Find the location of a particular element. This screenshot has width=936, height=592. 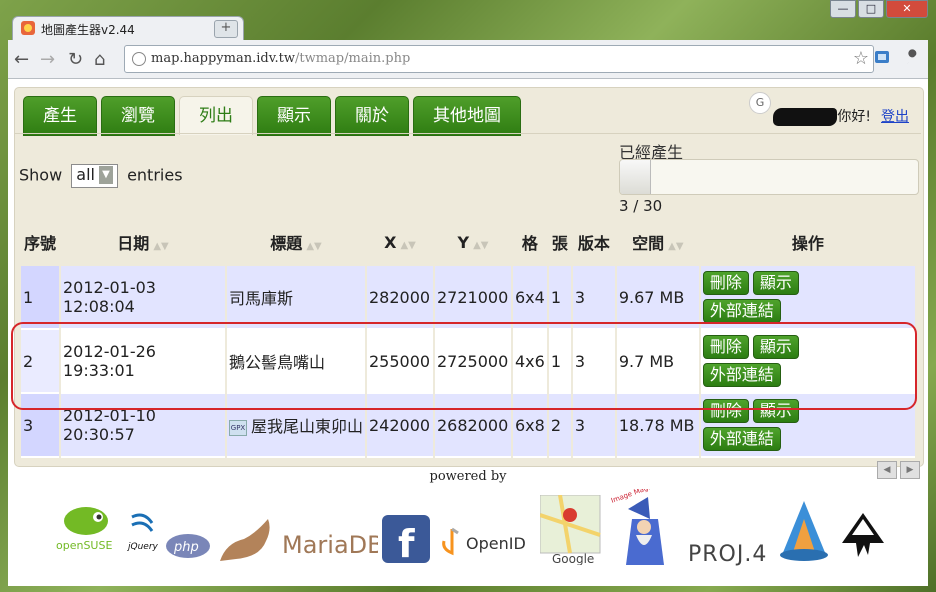

cell-size: 18.78 MB is located at coordinates (657, 426).